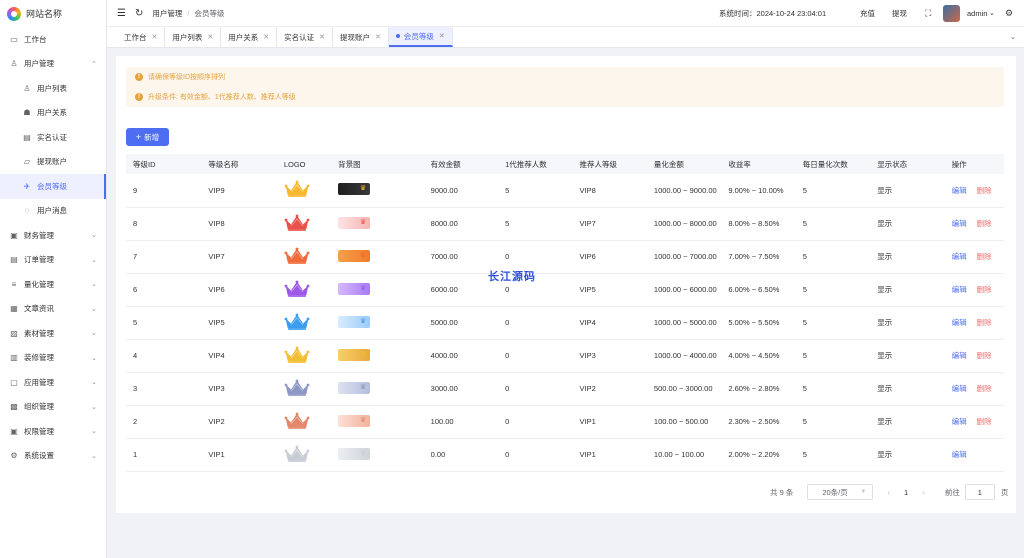 The height and width of the screenshot is (558, 1024). What do you see at coordinates (193, 37) in the screenshot?
I see `tab: 用户列表 ✕` at bounding box center [193, 37].